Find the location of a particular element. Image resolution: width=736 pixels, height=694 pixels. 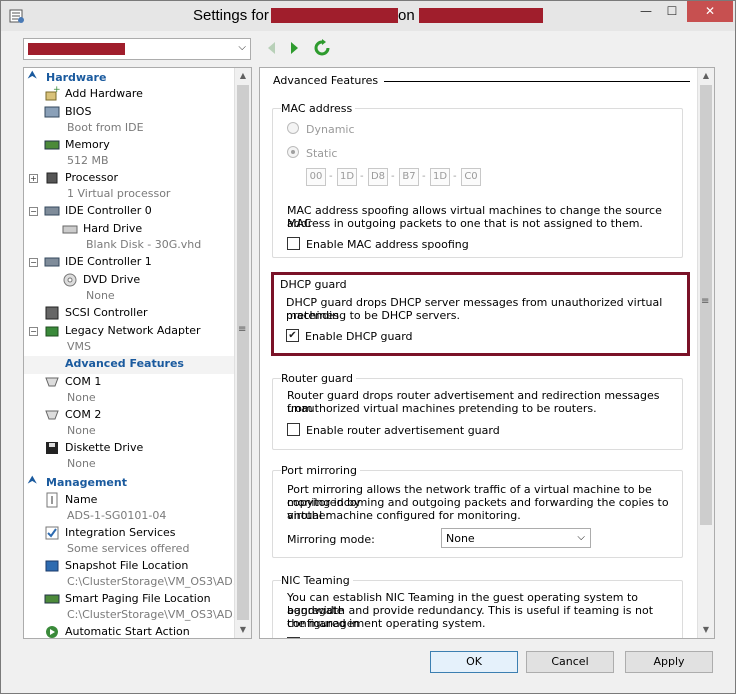

static-radio is located at coordinates (293, 152).